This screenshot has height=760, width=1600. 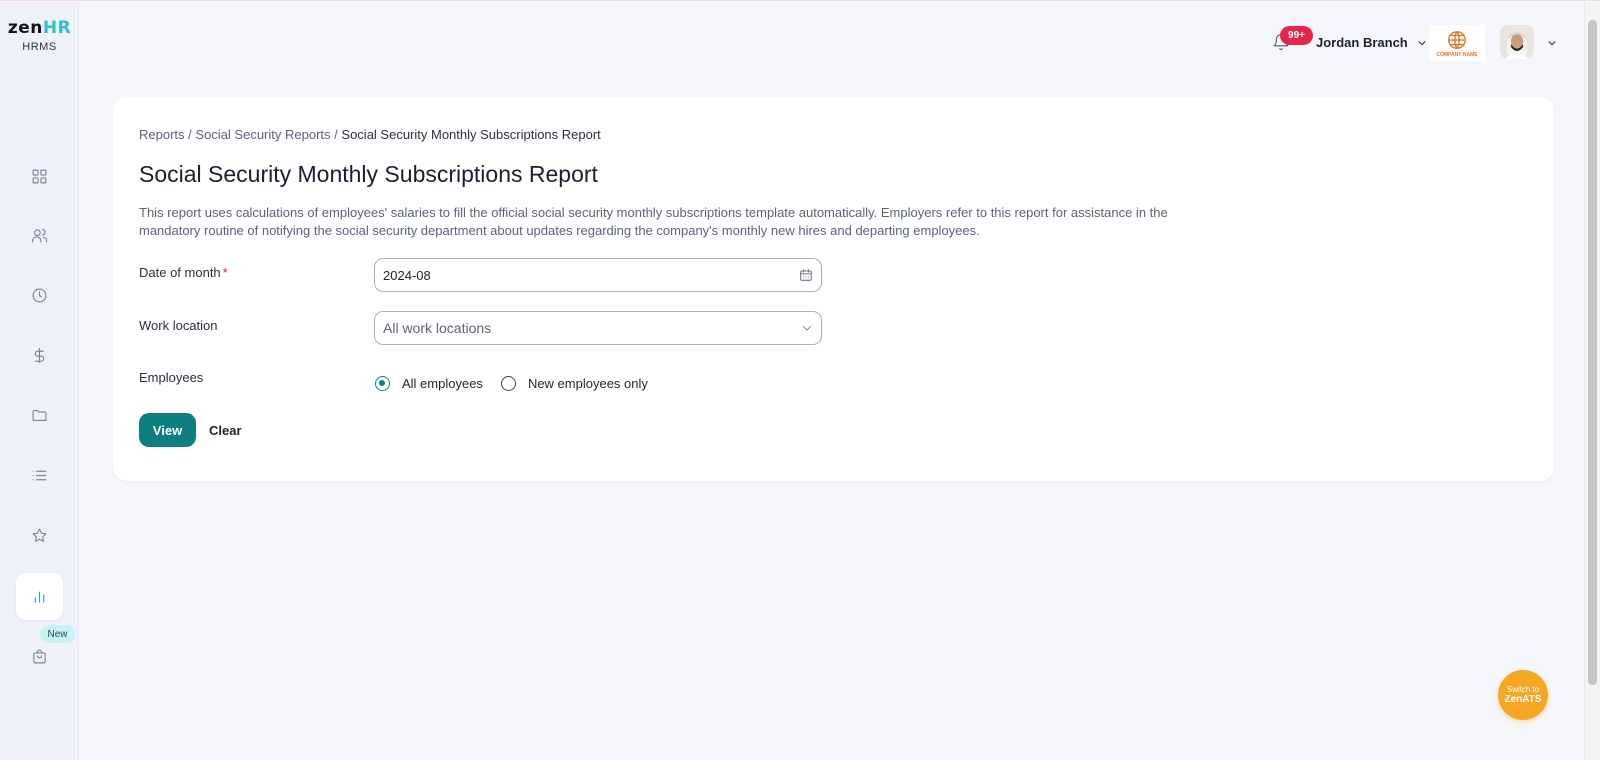 What do you see at coordinates (1523, 699) in the screenshot?
I see `switch-button-line2: ZenATS` at bounding box center [1523, 699].